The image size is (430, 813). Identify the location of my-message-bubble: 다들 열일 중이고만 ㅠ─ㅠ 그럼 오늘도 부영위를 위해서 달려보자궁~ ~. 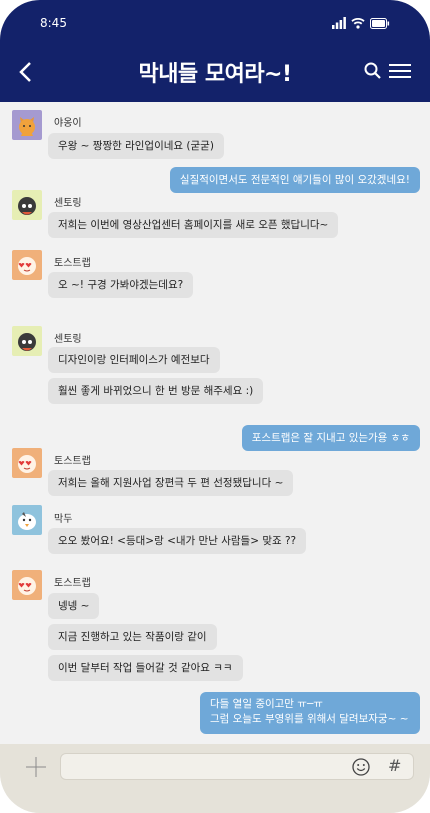
(310, 713).